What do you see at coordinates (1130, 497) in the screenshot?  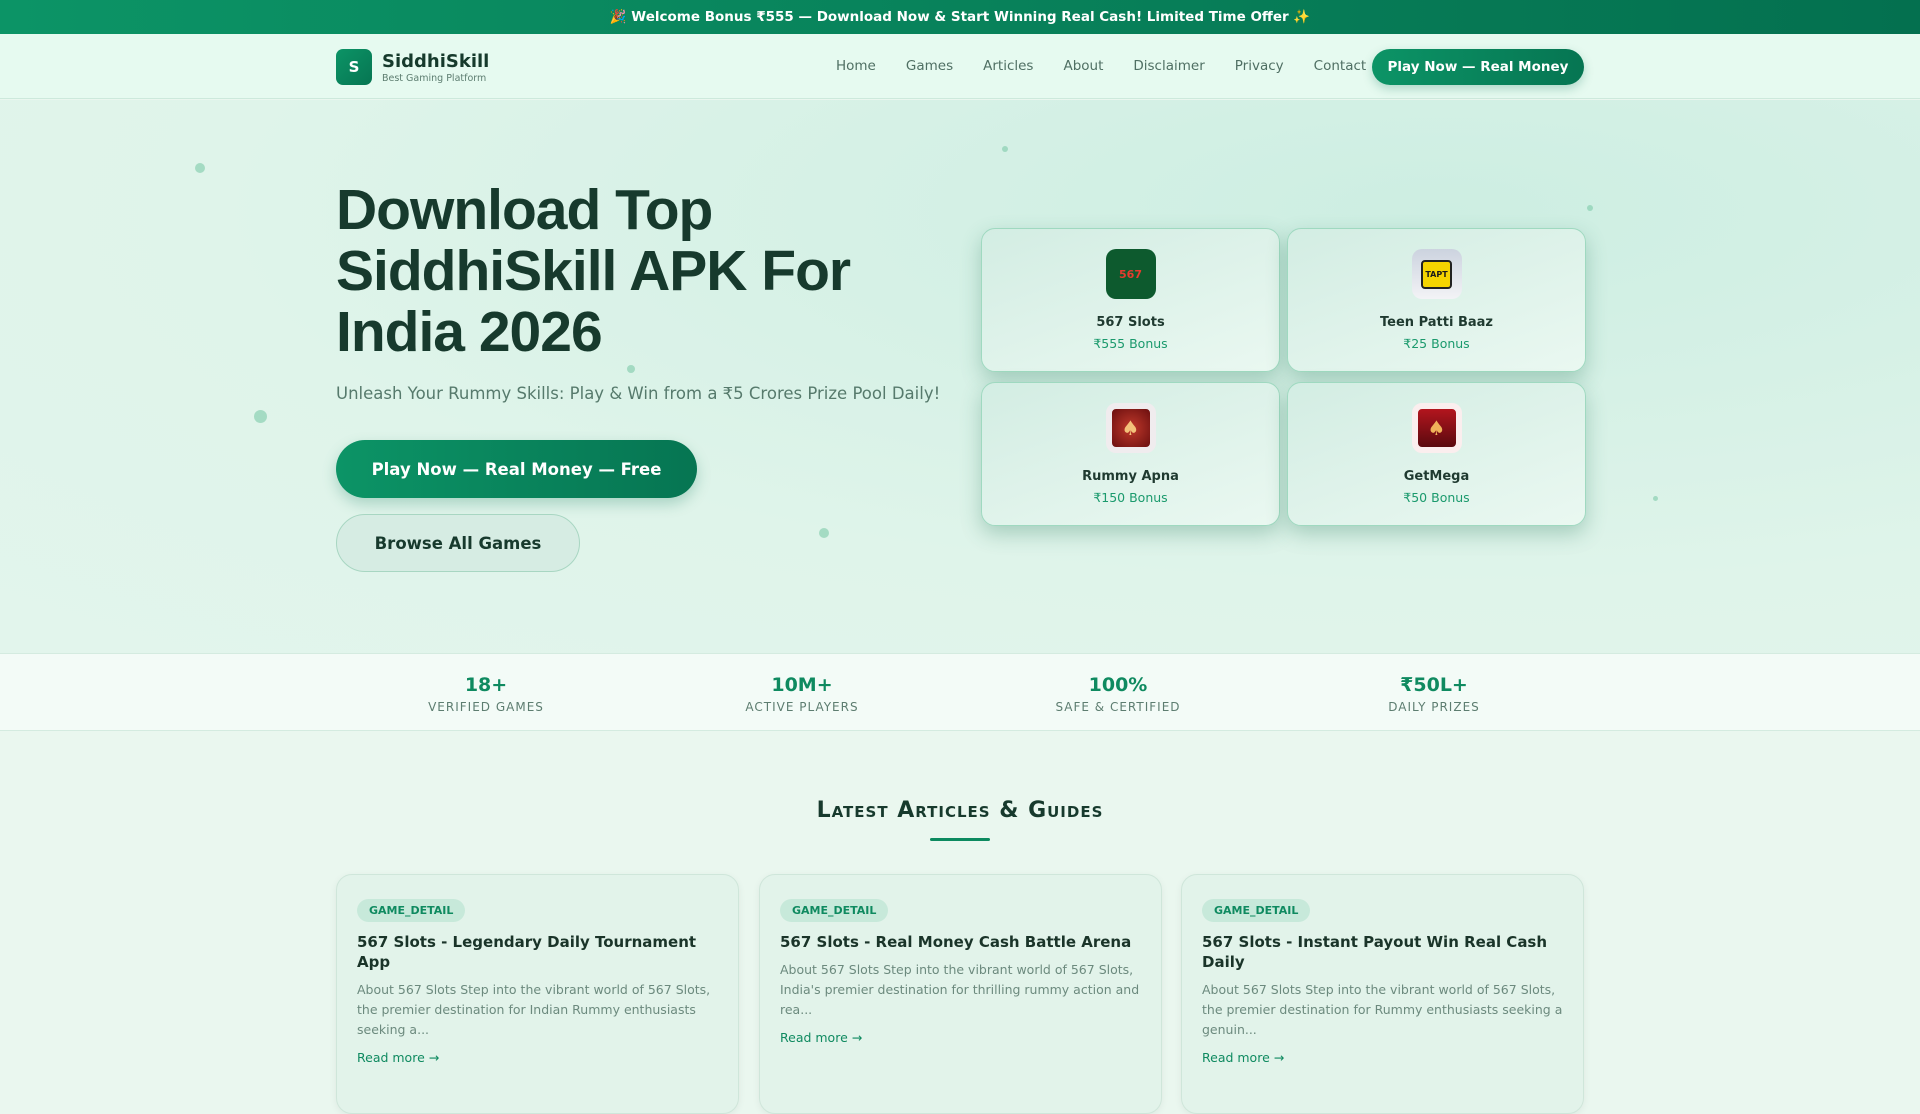 I see `game-bonus: ₹150 Bonus` at bounding box center [1130, 497].